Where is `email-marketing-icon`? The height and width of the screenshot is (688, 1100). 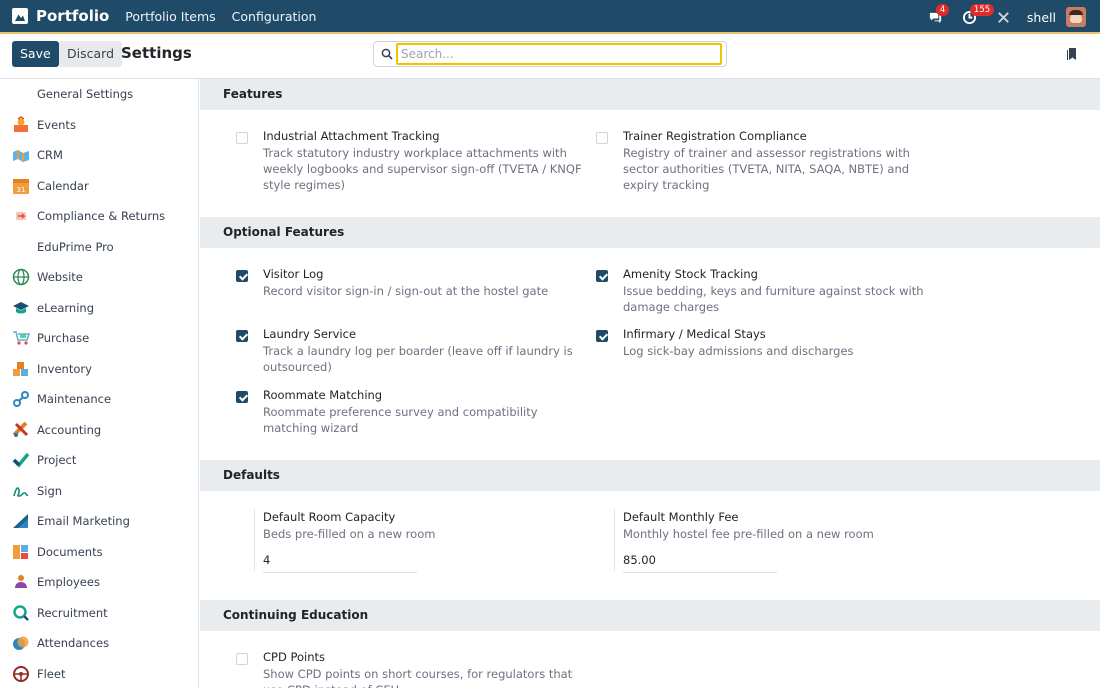
email-marketing-icon is located at coordinates (20, 521).